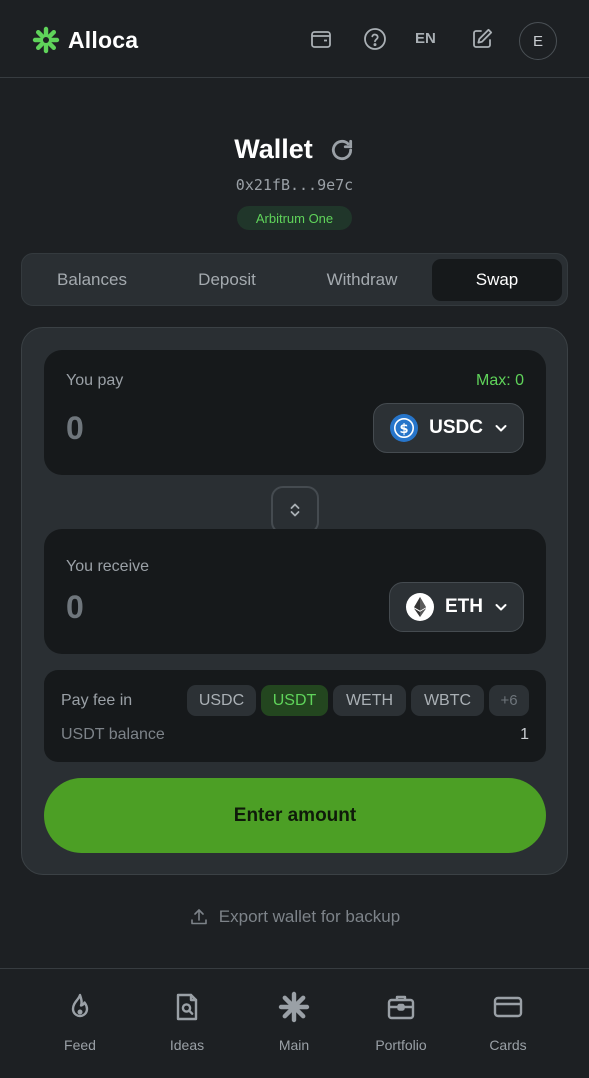 The image size is (589, 1078). Describe the element at coordinates (221, 700) in the screenshot. I see `fee-option-usdc: USDC` at that location.